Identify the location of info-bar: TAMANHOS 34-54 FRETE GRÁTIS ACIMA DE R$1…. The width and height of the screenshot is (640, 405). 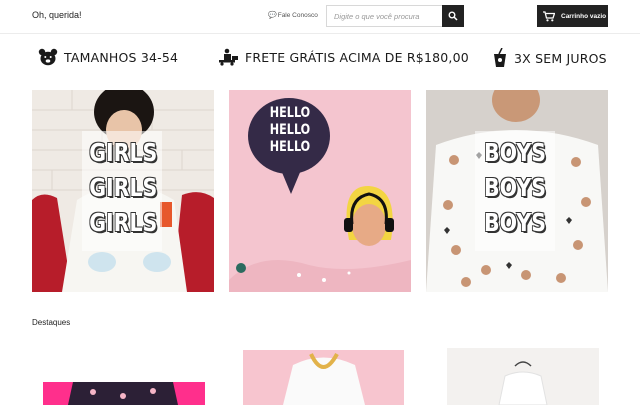
(320, 58).